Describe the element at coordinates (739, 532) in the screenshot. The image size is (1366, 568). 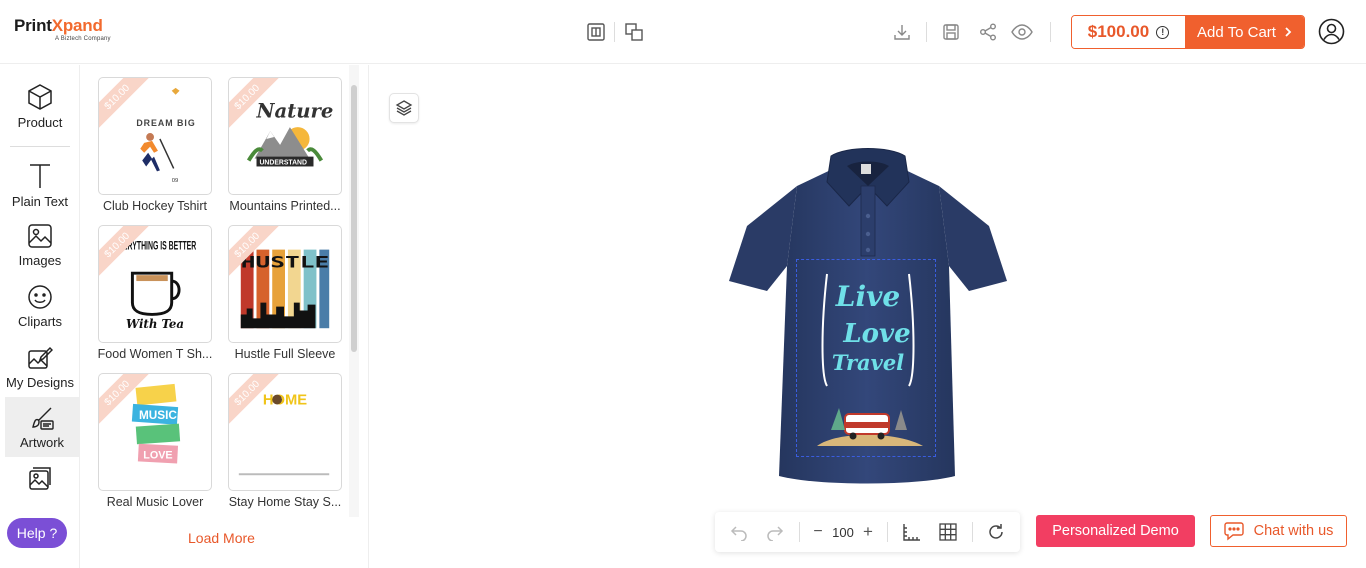
I see `undo-icon` at that location.